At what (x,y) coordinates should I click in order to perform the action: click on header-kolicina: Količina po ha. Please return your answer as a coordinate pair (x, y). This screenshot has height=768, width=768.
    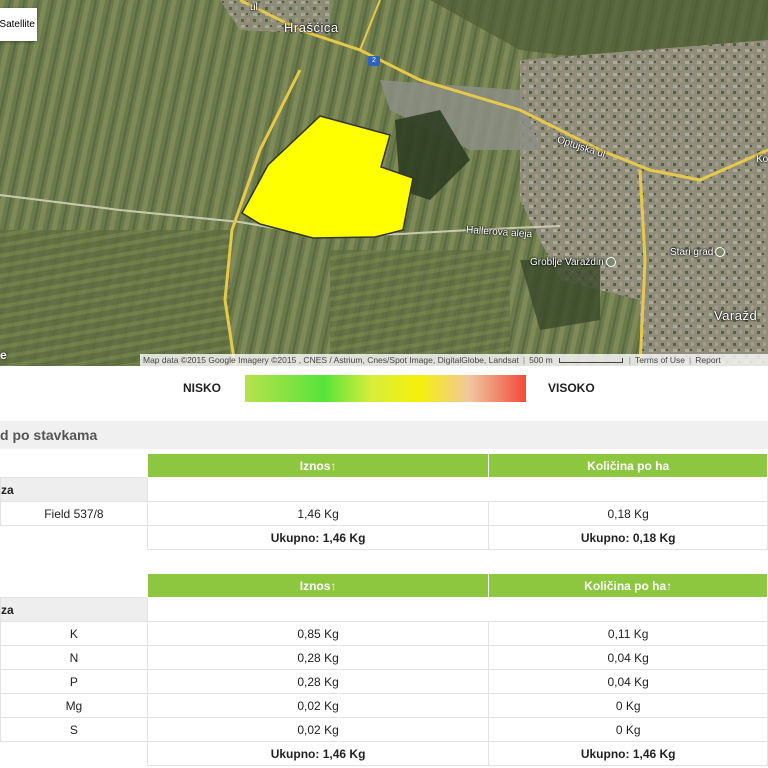
    Looking at the image, I should click on (628, 465).